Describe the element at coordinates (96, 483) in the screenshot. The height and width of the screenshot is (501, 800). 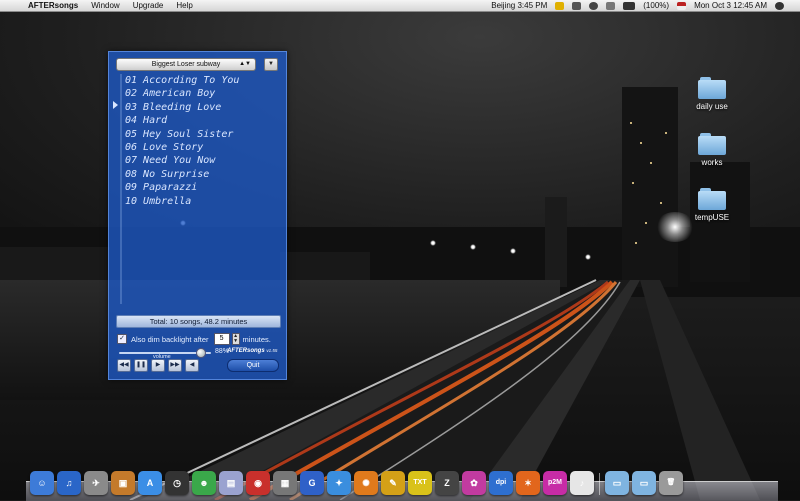
I see `rocket-icon: ✈` at that location.